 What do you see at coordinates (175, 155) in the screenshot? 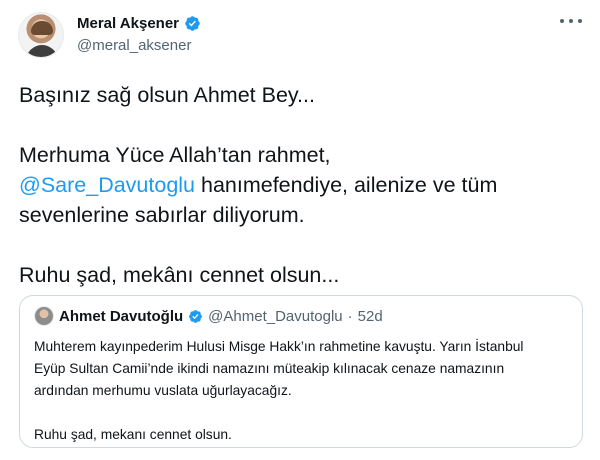
I see `tweet-line: Merhuma Yüce Allah’tan rahmet,` at bounding box center [175, 155].